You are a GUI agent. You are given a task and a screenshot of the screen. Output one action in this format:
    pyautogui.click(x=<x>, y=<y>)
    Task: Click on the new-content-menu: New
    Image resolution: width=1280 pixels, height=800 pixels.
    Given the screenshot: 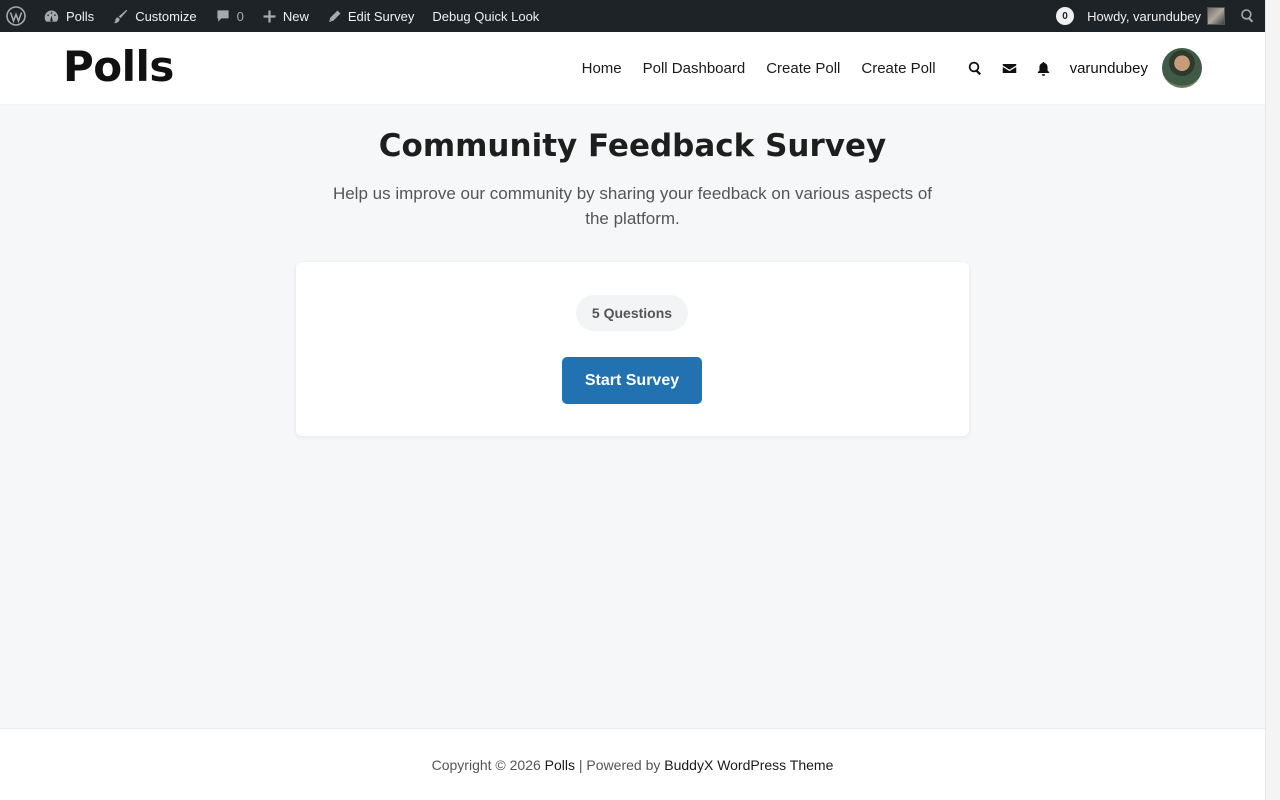 What is the action you would take?
    pyautogui.click(x=285, y=16)
    